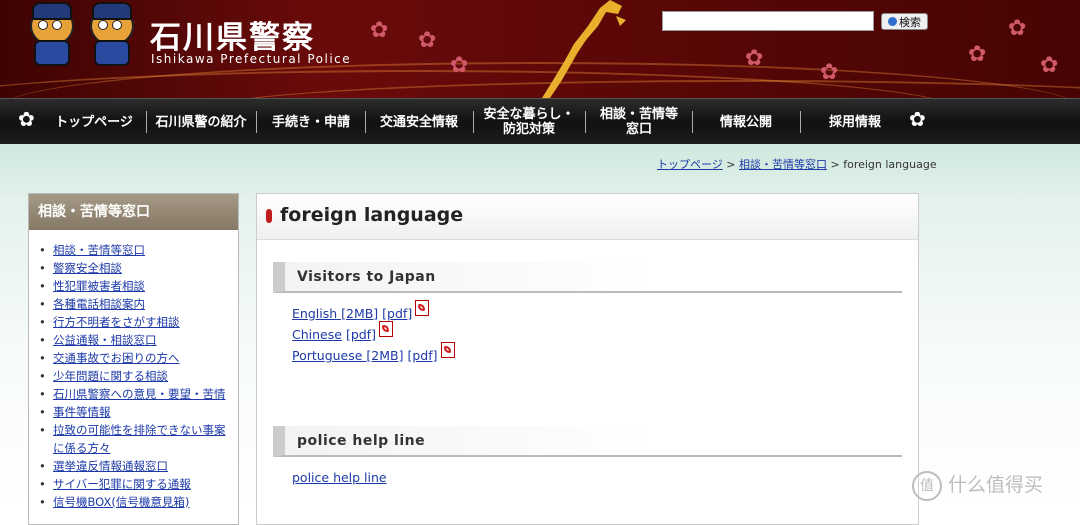 The image size is (1080, 525). Describe the element at coordinates (116, 322) in the screenshot. I see `sidebar-item-missing-persons: 行方不明者をさがす相談` at that location.